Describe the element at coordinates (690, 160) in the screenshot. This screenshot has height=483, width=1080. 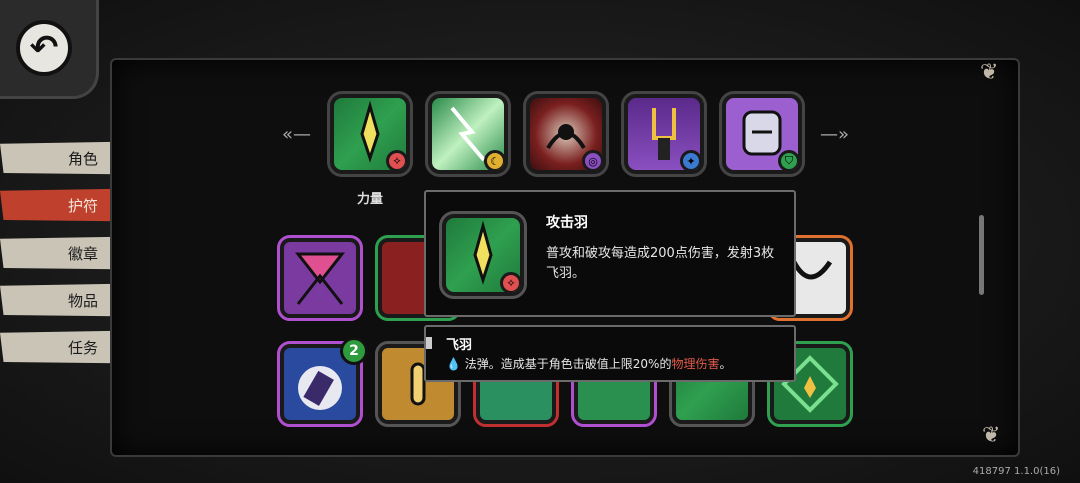
I see `perception-badge-icon: ✦` at that location.